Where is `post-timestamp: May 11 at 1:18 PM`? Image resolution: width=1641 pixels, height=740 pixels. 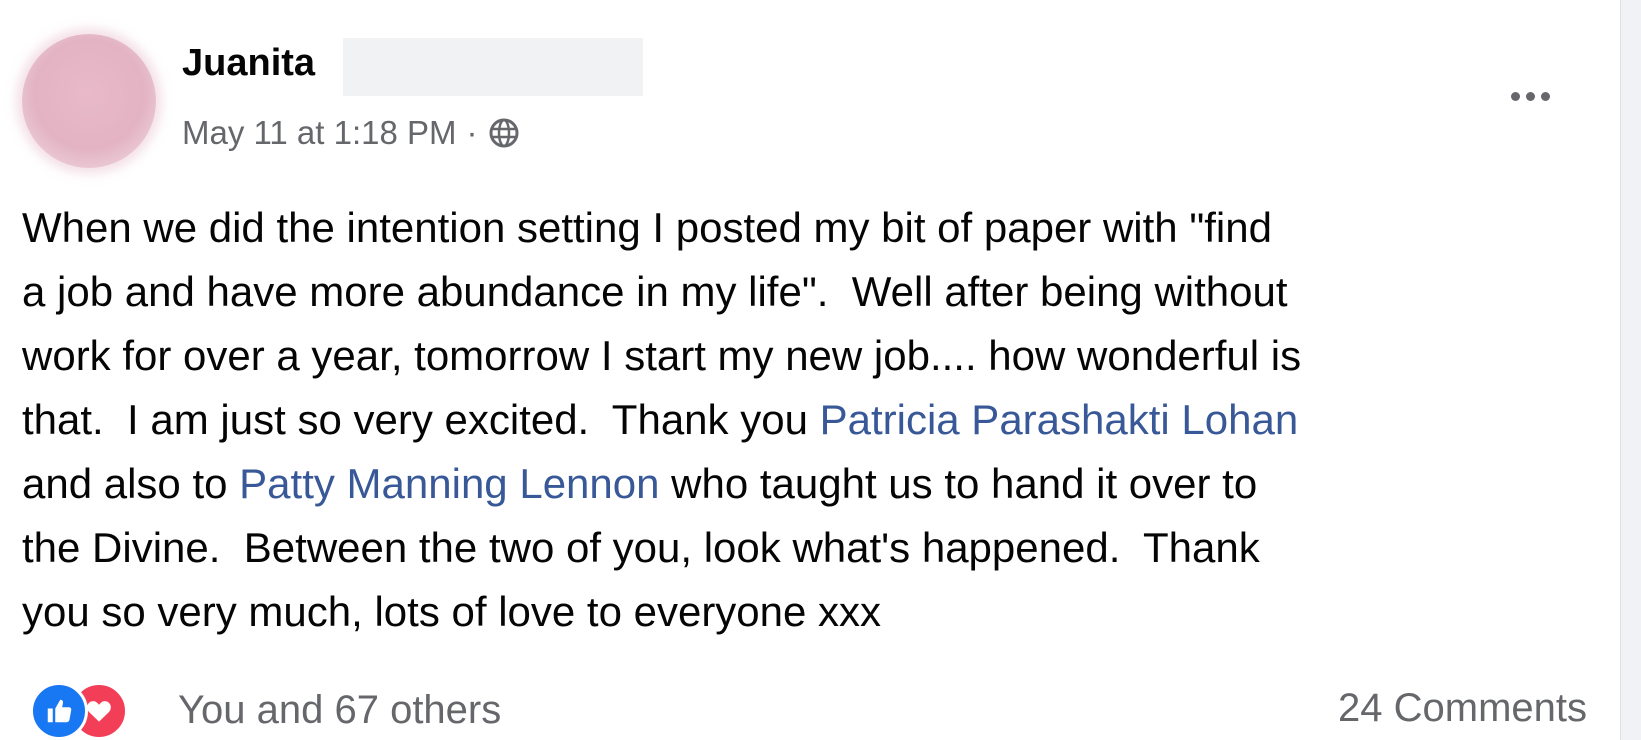
post-timestamp: May 11 at 1:18 PM is located at coordinates (319, 133).